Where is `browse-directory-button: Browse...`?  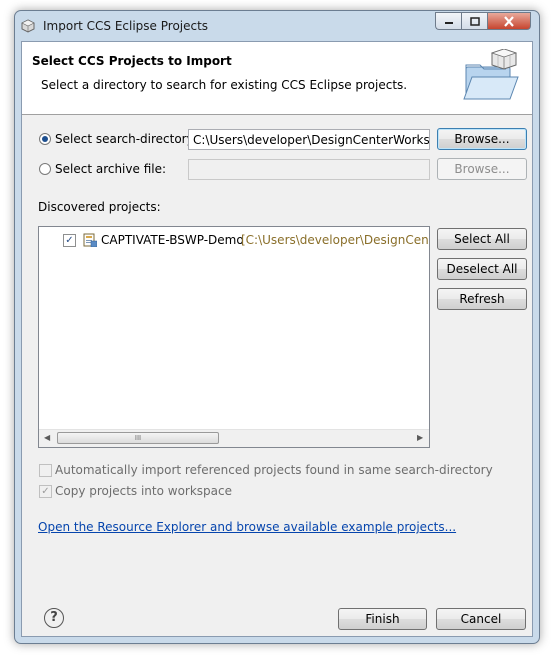 browse-directory-button: Browse... is located at coordinates (482, 139).